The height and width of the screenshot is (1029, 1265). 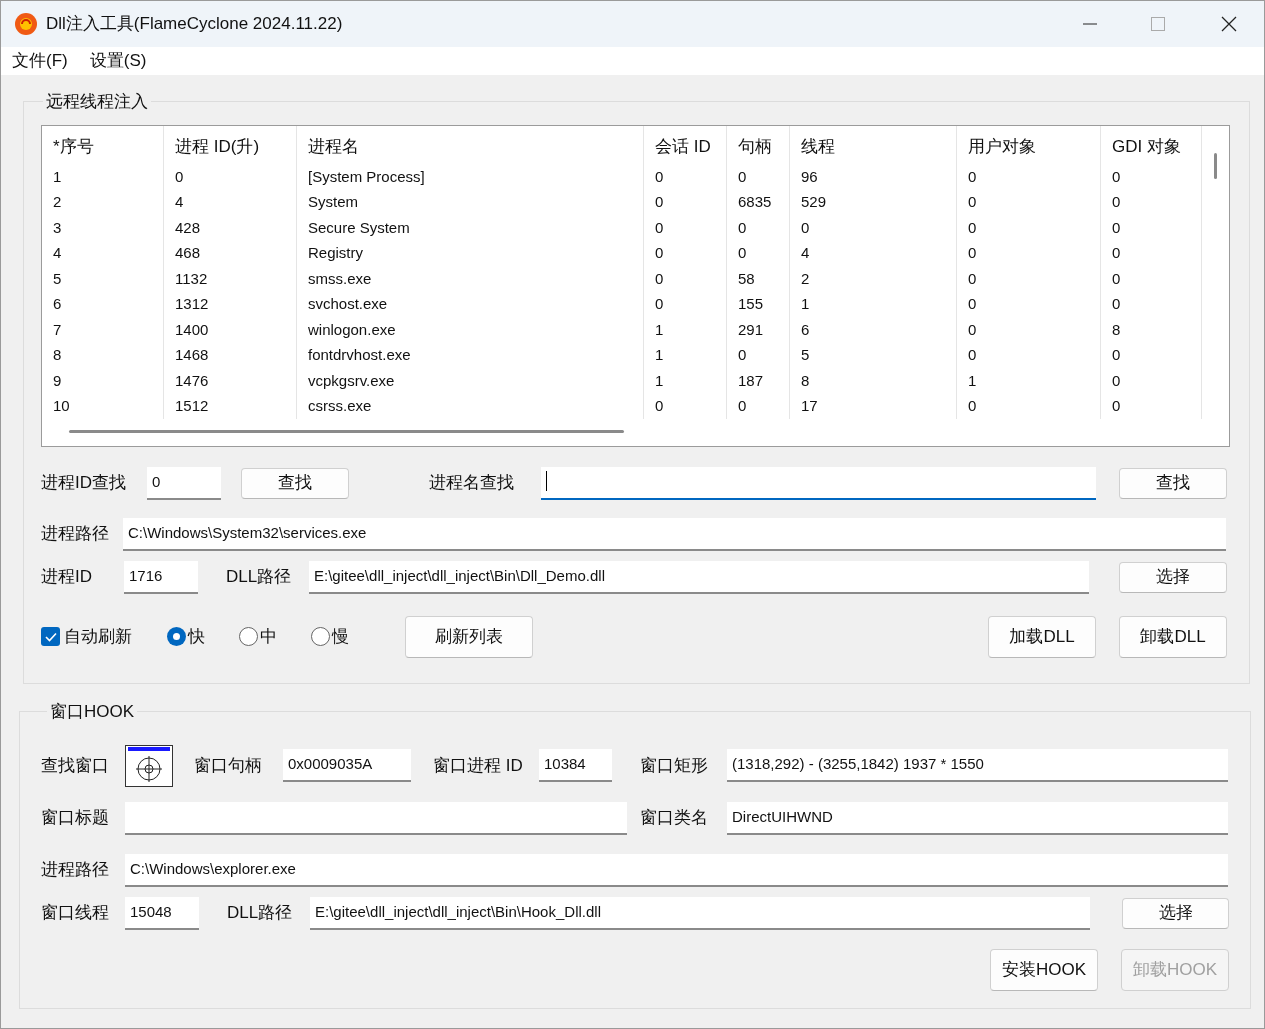 I want to click on table-cell: 8, so click(x=873, y=380).